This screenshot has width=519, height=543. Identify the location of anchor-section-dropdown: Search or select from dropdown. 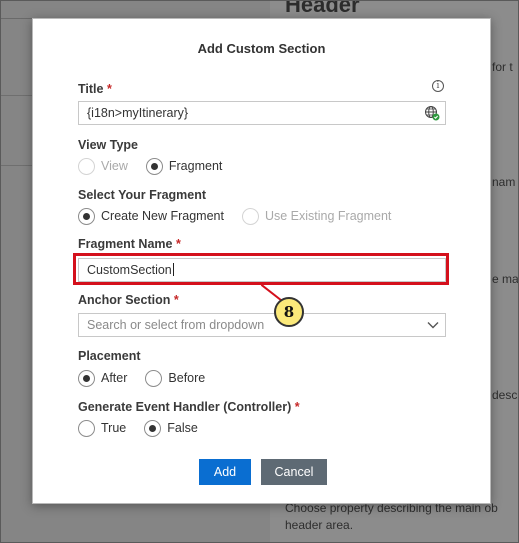
(262, 325).